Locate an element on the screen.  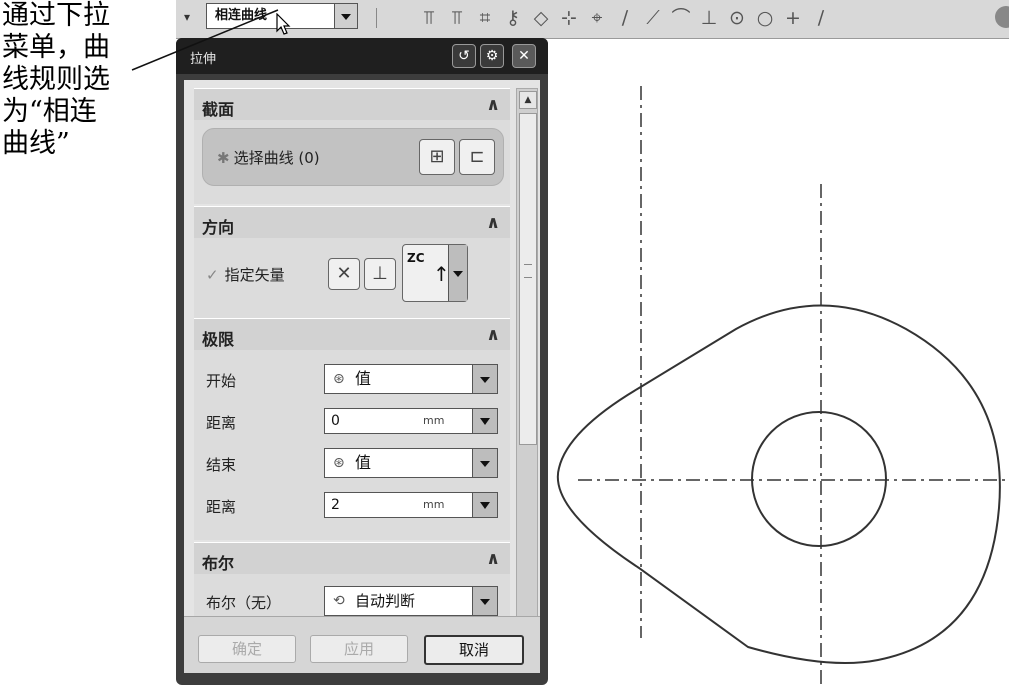
checkmark-icon: ✓ is located at coordinates (212, 275).